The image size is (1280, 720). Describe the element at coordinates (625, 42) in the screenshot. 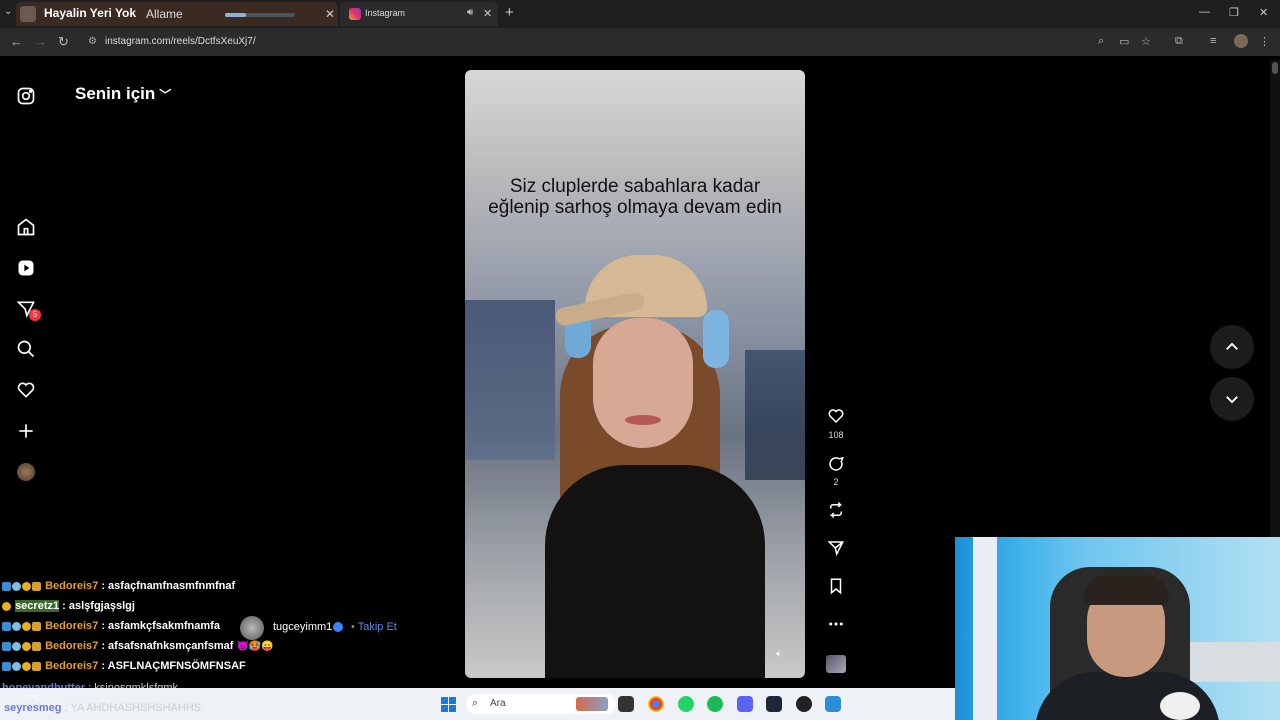

I see `url-field: ⚙︎ instagram.com/reels/DctfsXeuXj7/` at that location.